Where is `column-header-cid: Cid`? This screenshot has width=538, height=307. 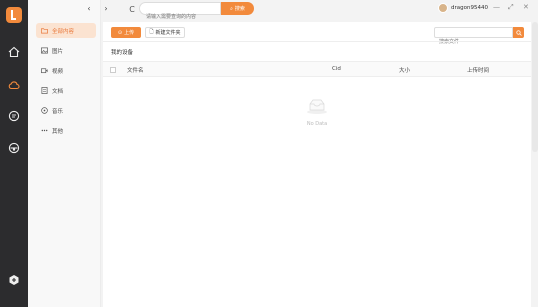
column-header-cid: Cid is located at coordinates (336, 69).